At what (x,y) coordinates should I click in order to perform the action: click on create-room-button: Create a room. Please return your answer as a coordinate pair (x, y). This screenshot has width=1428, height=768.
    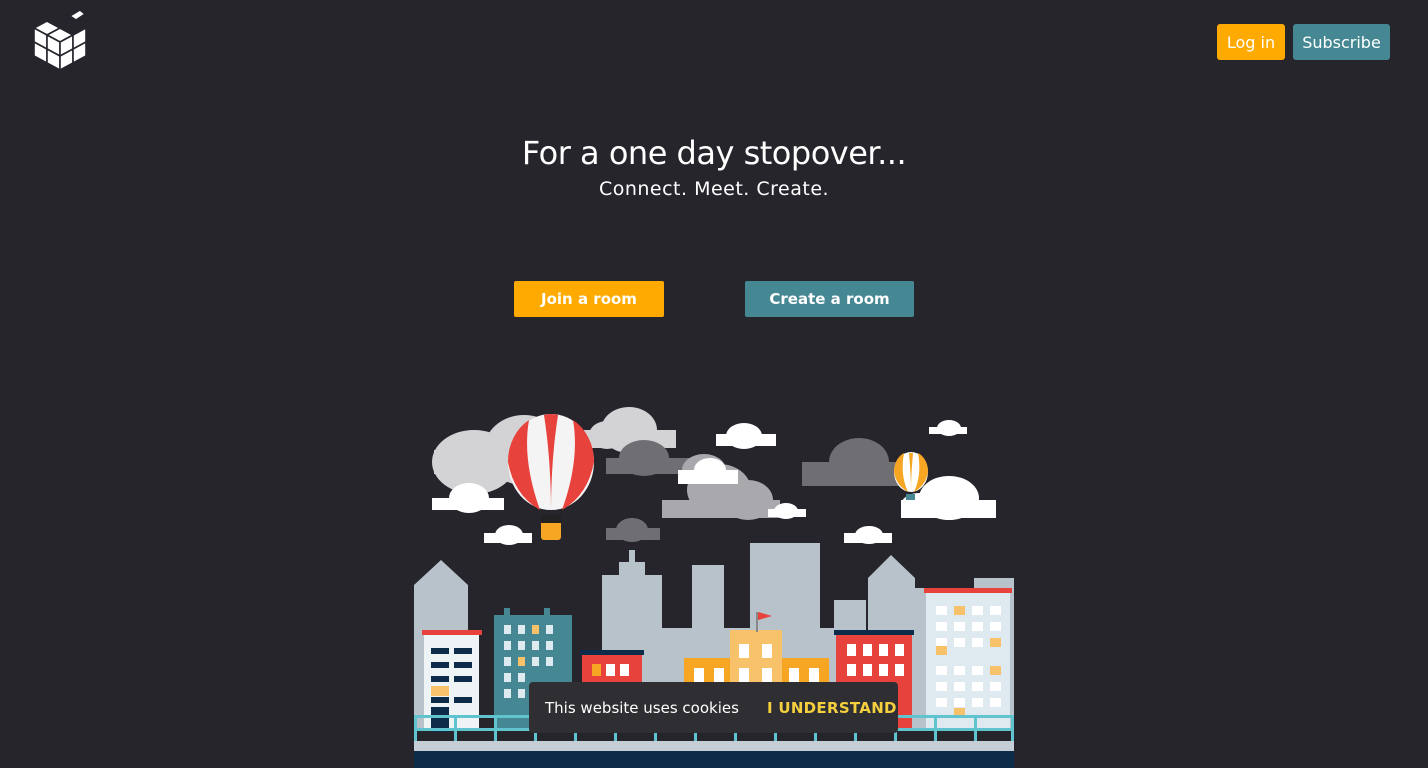
    Looking at the image, I should click on (829, 299).